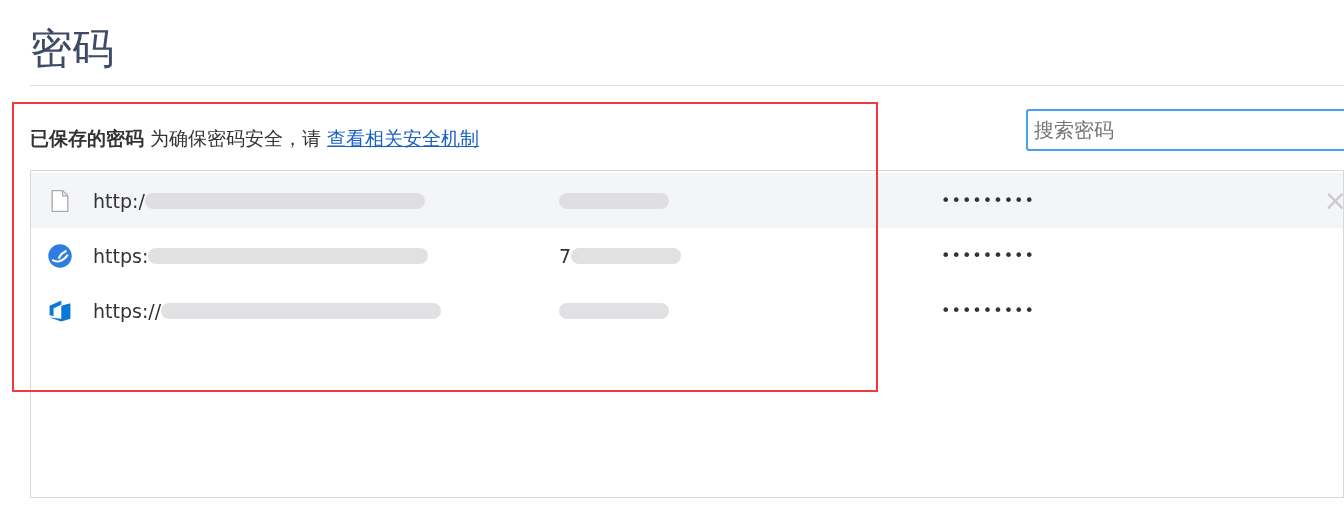  I want to click on site-url: https://, so click(127, 310).